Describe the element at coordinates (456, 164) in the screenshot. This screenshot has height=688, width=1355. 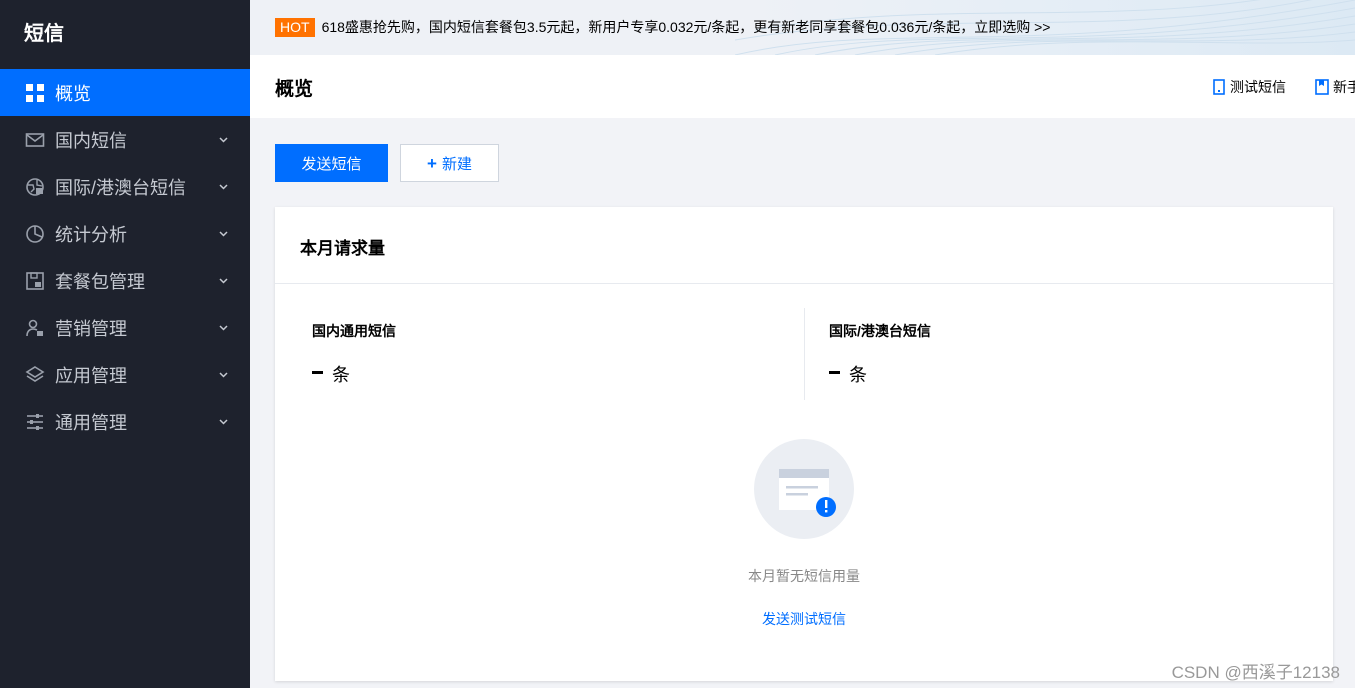
I see `new-button-label: 新建` at that location.